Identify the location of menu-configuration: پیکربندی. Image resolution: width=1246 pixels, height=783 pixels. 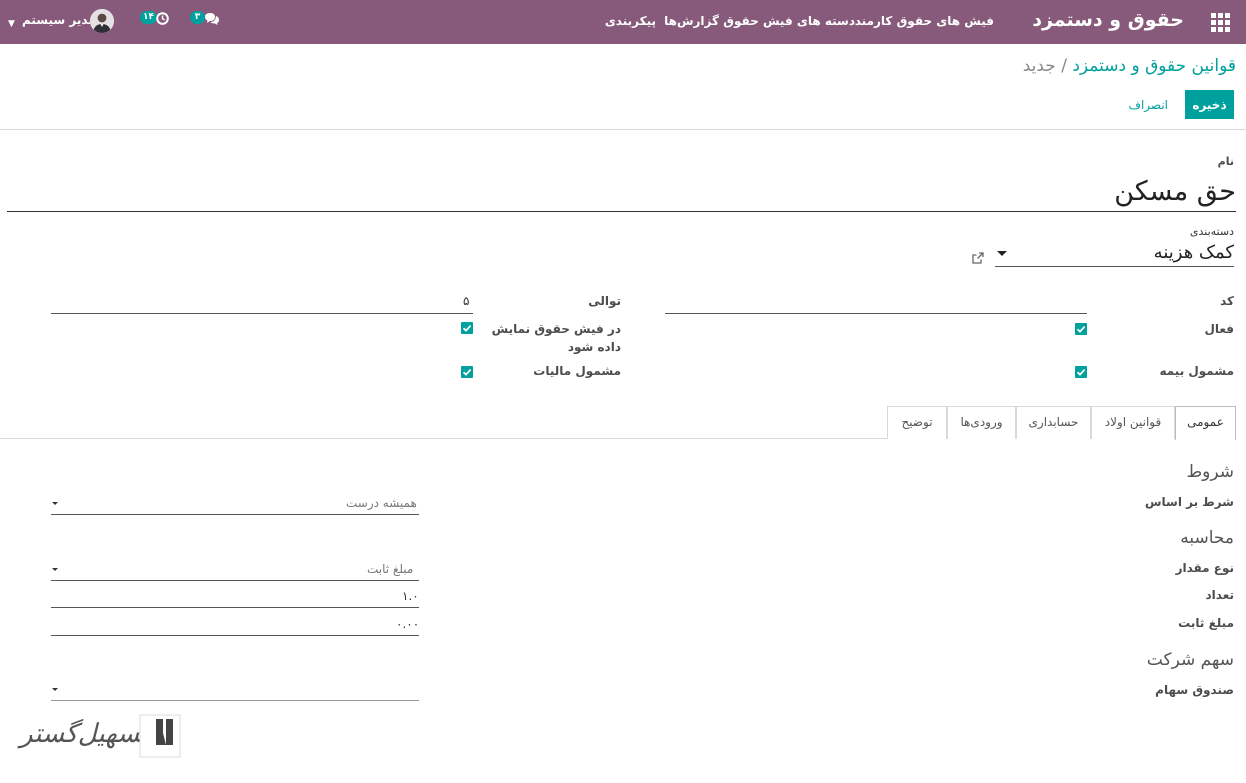
(630, 21).